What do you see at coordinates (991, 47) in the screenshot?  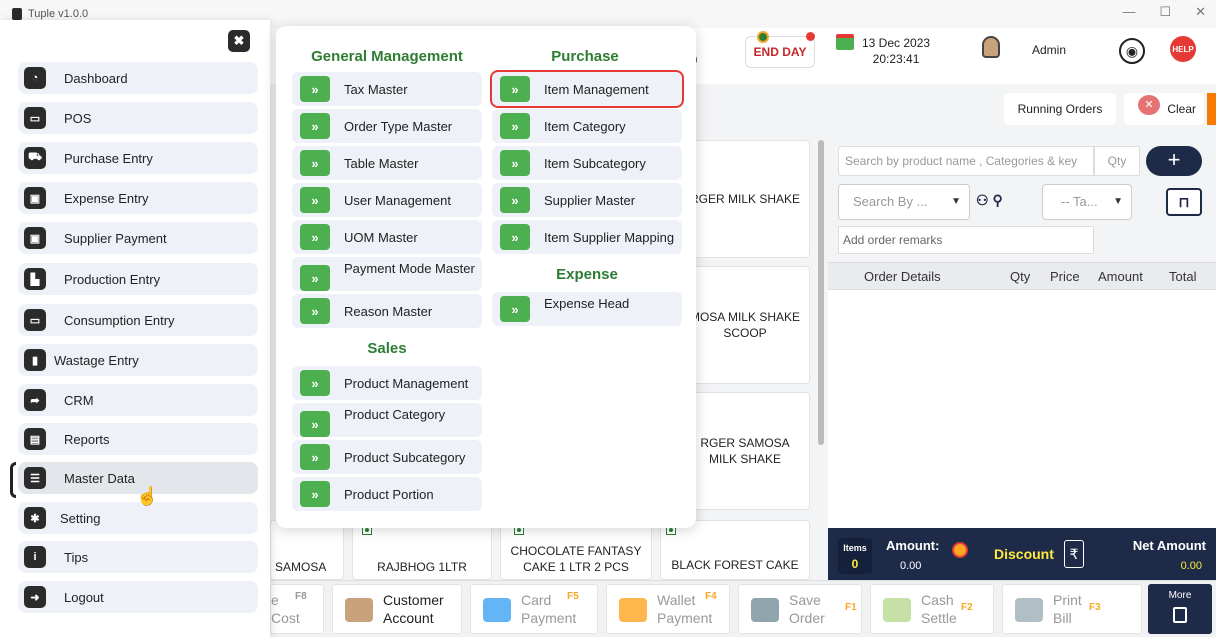 I see `user-avatar-icon` at bounding box center [991, 47].